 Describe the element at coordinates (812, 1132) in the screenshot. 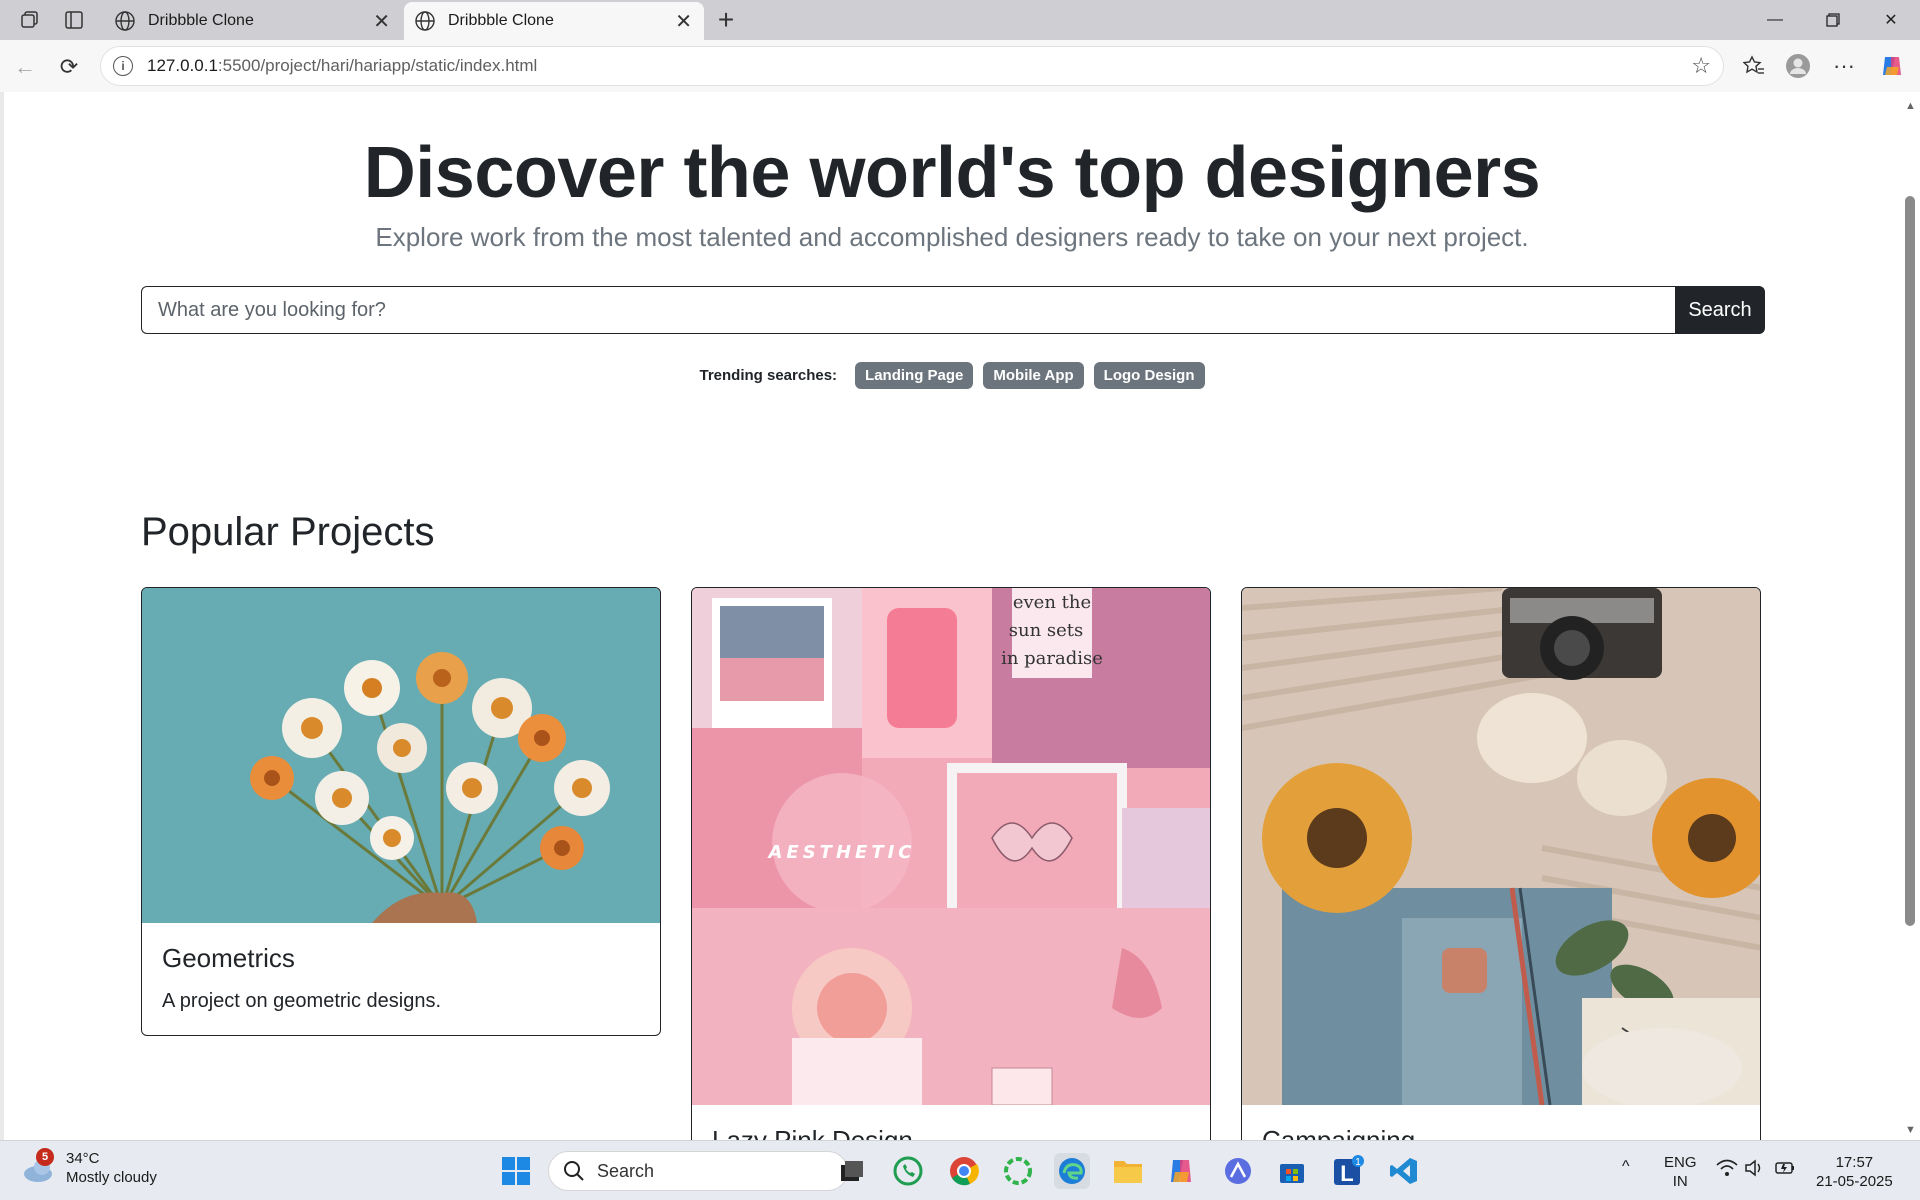

I see `project-title: Lazy Pink Design` at that location.